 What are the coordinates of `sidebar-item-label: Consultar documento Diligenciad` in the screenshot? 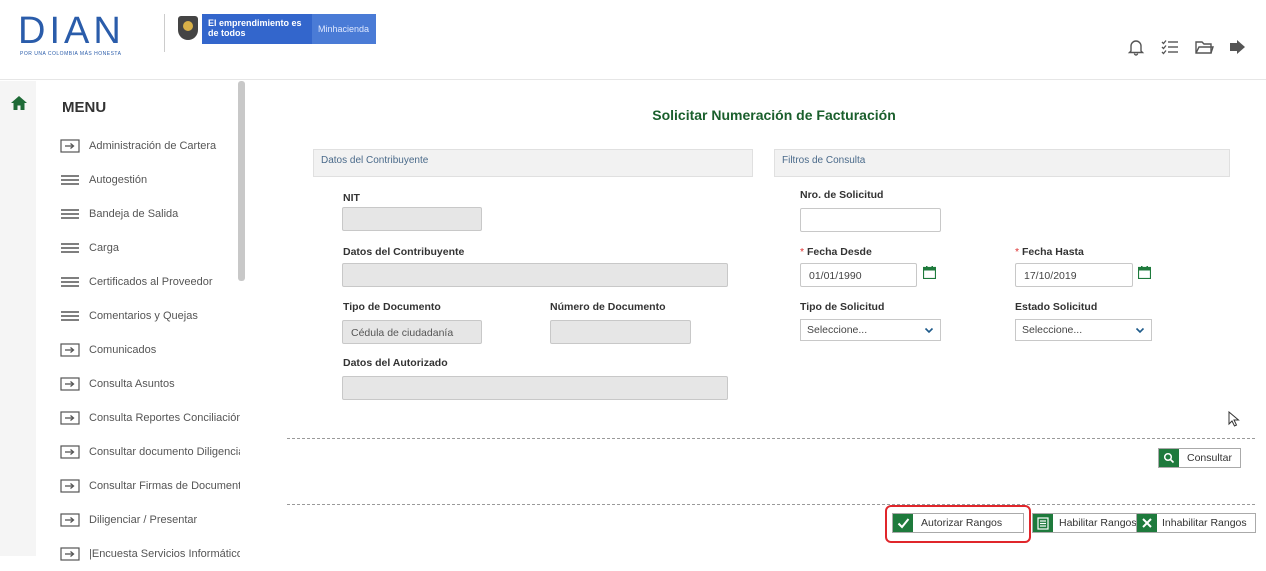 It's located at (164, 452).